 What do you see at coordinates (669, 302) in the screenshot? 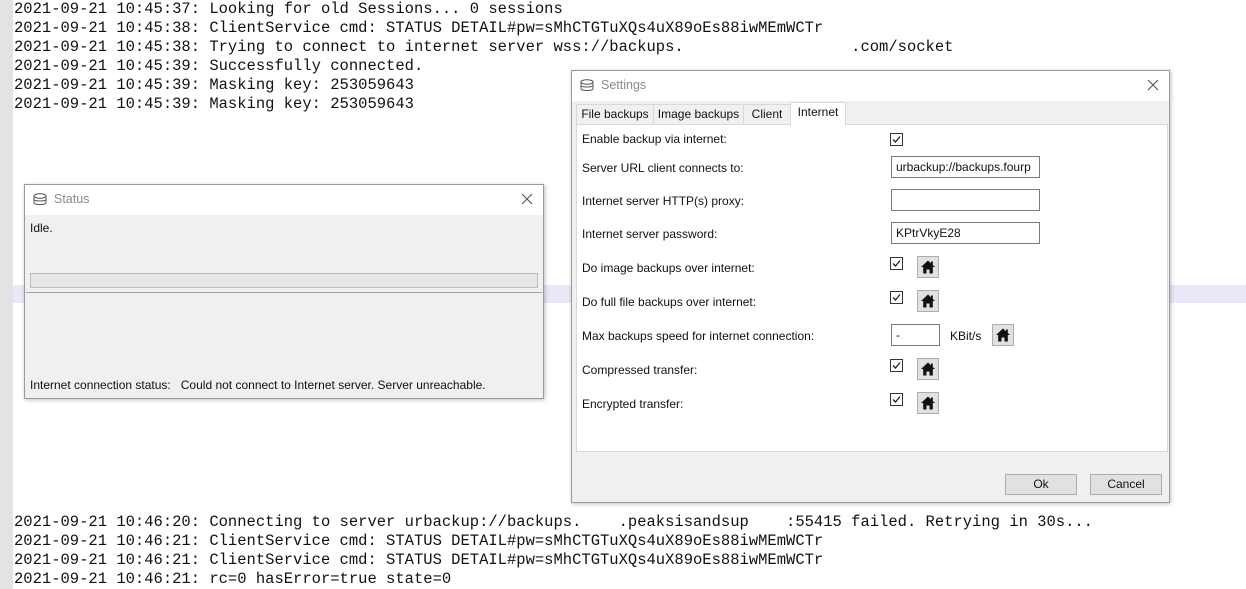
I see `full-file-backups-label: Do full file backups over internet:` at bounding box center [669, 302].